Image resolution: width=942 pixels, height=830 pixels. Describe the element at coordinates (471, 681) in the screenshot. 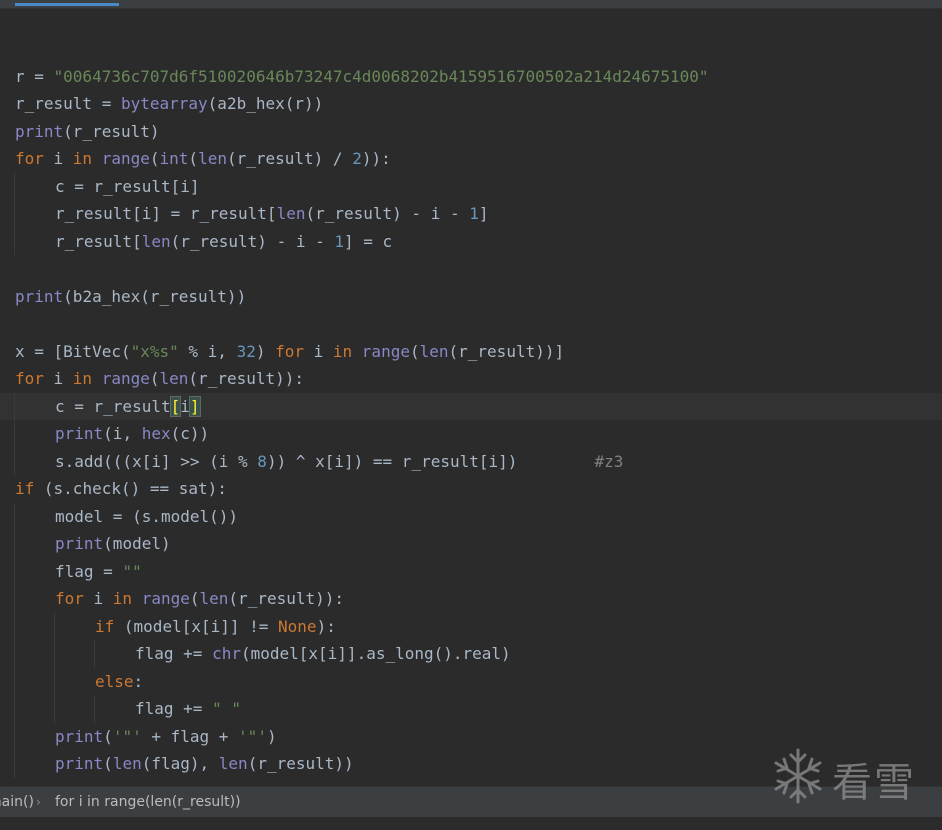

I see `code-line: else:` at that location.